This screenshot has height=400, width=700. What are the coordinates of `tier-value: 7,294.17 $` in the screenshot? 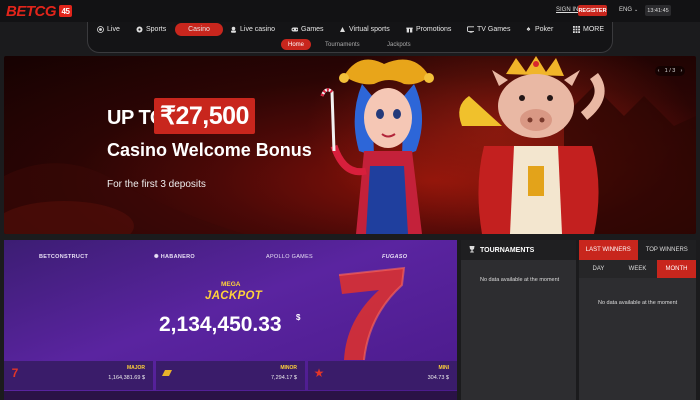 It's located at (284, 378).